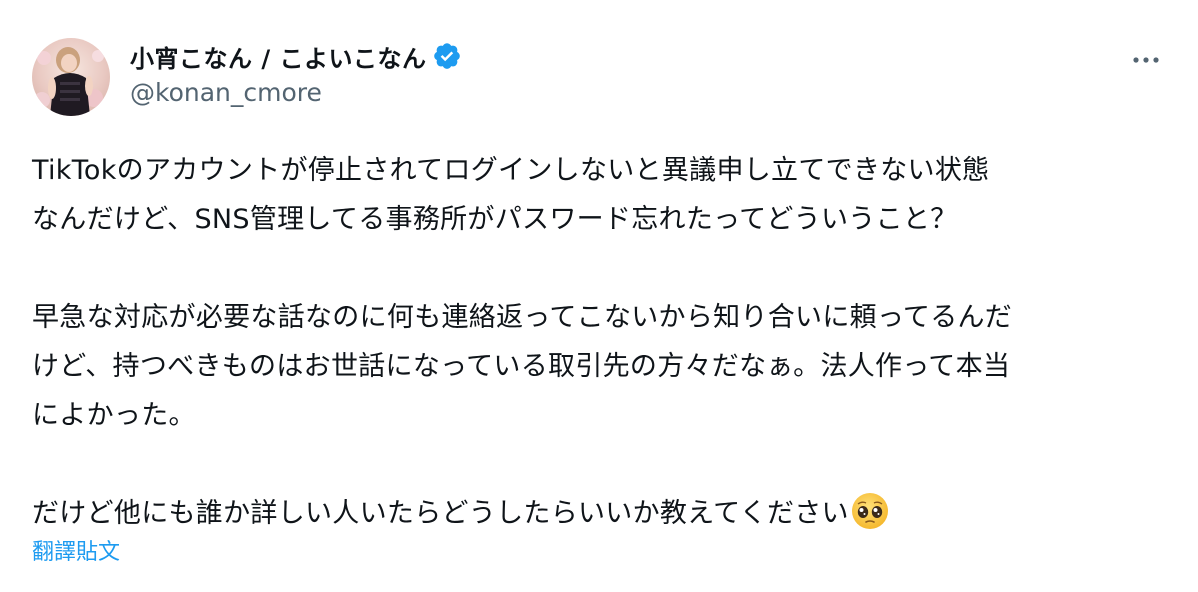  What do you see at coordinates (440, 513) in the screenshot?
I see `tweet-line: だけど他にも誰か詳しい人いたらどうしたらいいか教えてください` at bounding box center [440, 513].